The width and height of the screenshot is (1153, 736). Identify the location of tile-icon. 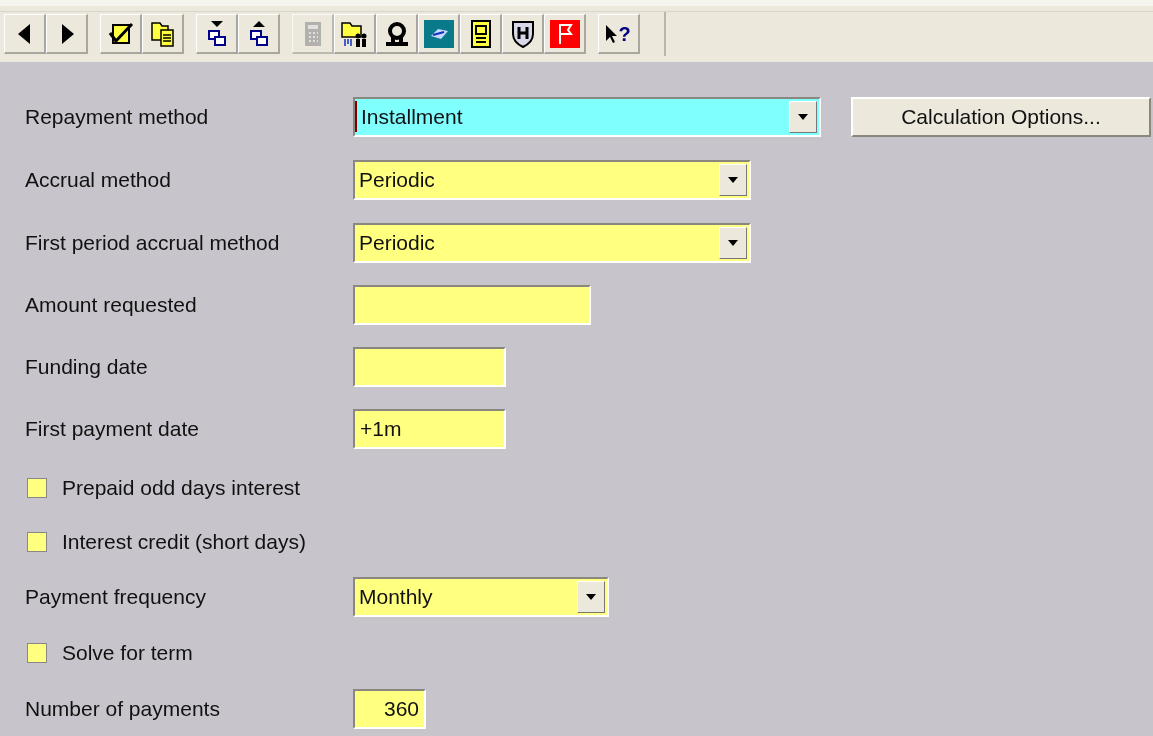
(438, 33).